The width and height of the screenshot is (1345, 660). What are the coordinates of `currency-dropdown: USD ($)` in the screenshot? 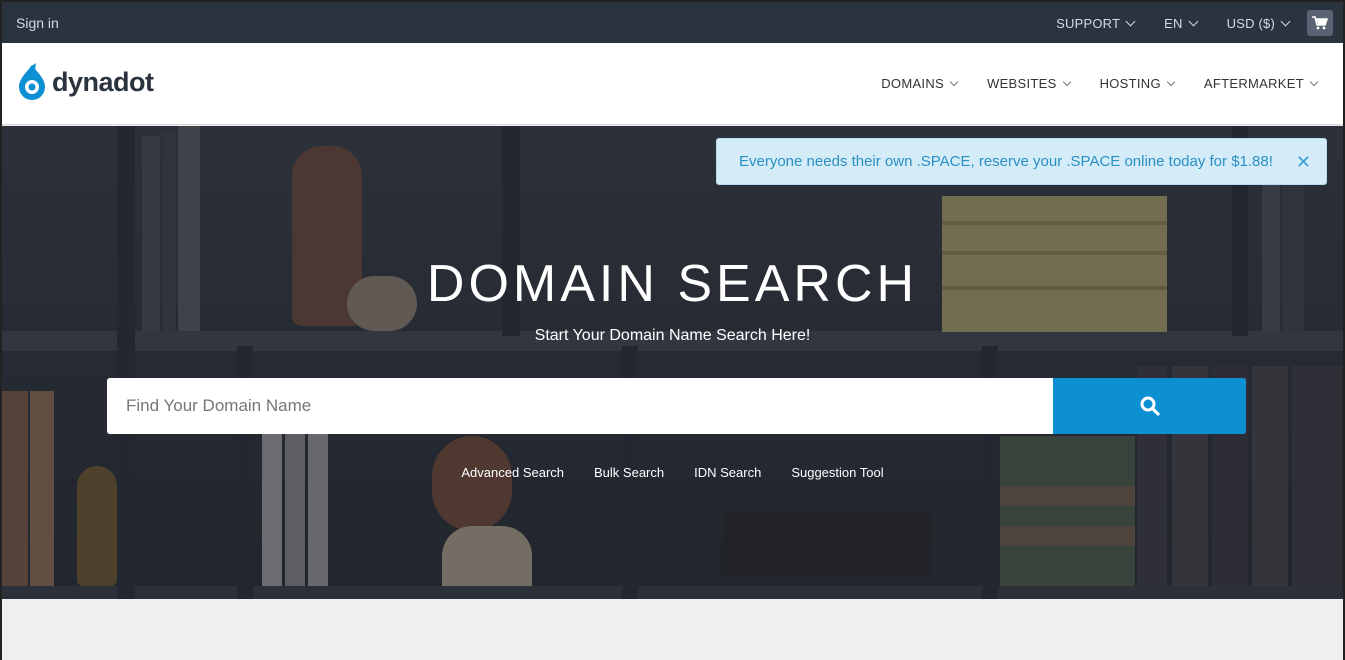 It's located at (1258, 23).